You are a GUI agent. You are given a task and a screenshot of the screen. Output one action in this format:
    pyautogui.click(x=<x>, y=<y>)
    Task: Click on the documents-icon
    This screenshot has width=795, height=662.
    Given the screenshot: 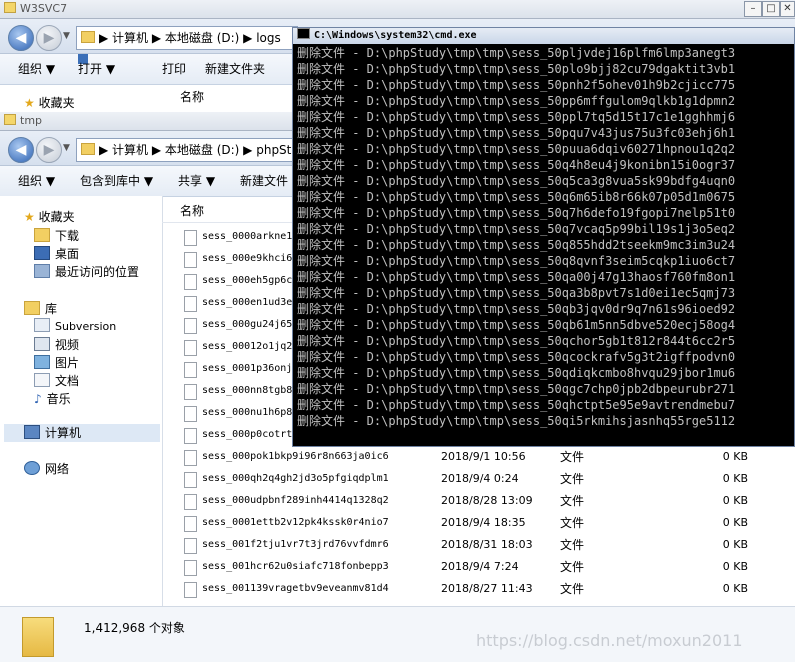 What is the action you would take?
    pyautogui.click(x=42, y=380)
    